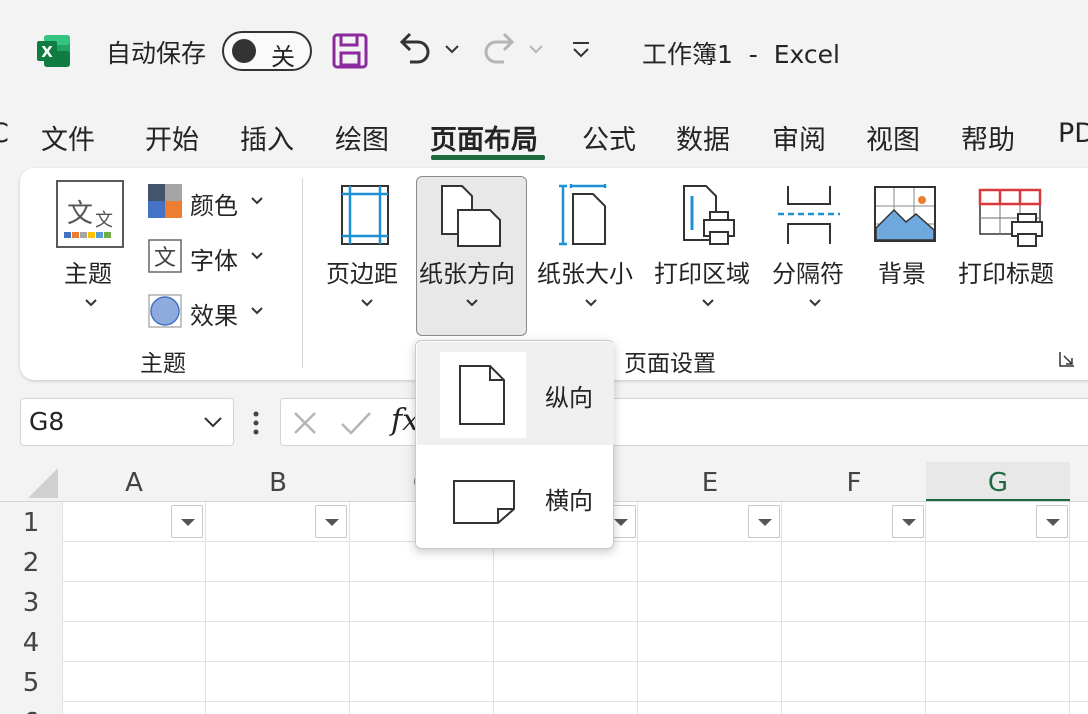 This screenshot has width=1088, height=714. I want to click on tab-formulas: 公式, so click(609, 137).